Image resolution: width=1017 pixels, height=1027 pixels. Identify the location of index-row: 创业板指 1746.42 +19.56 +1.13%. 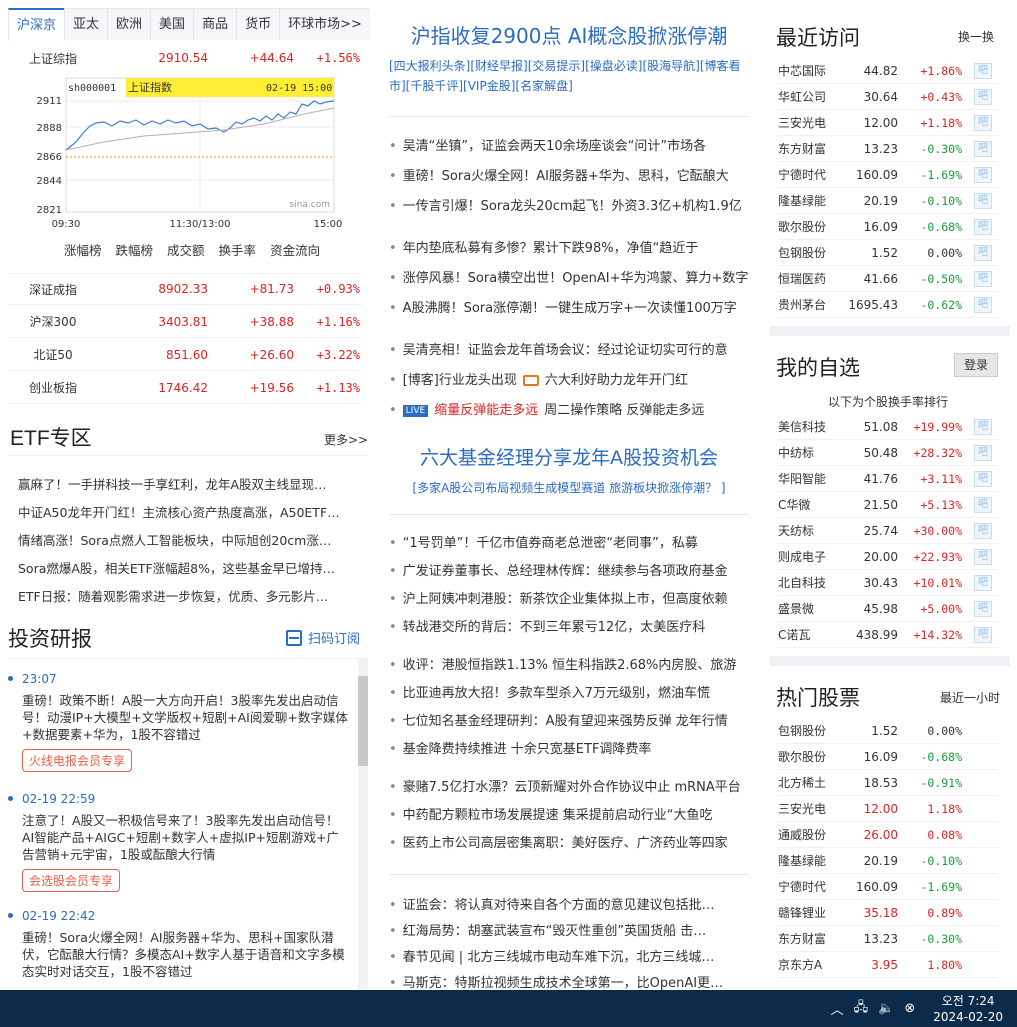
(185, 388).